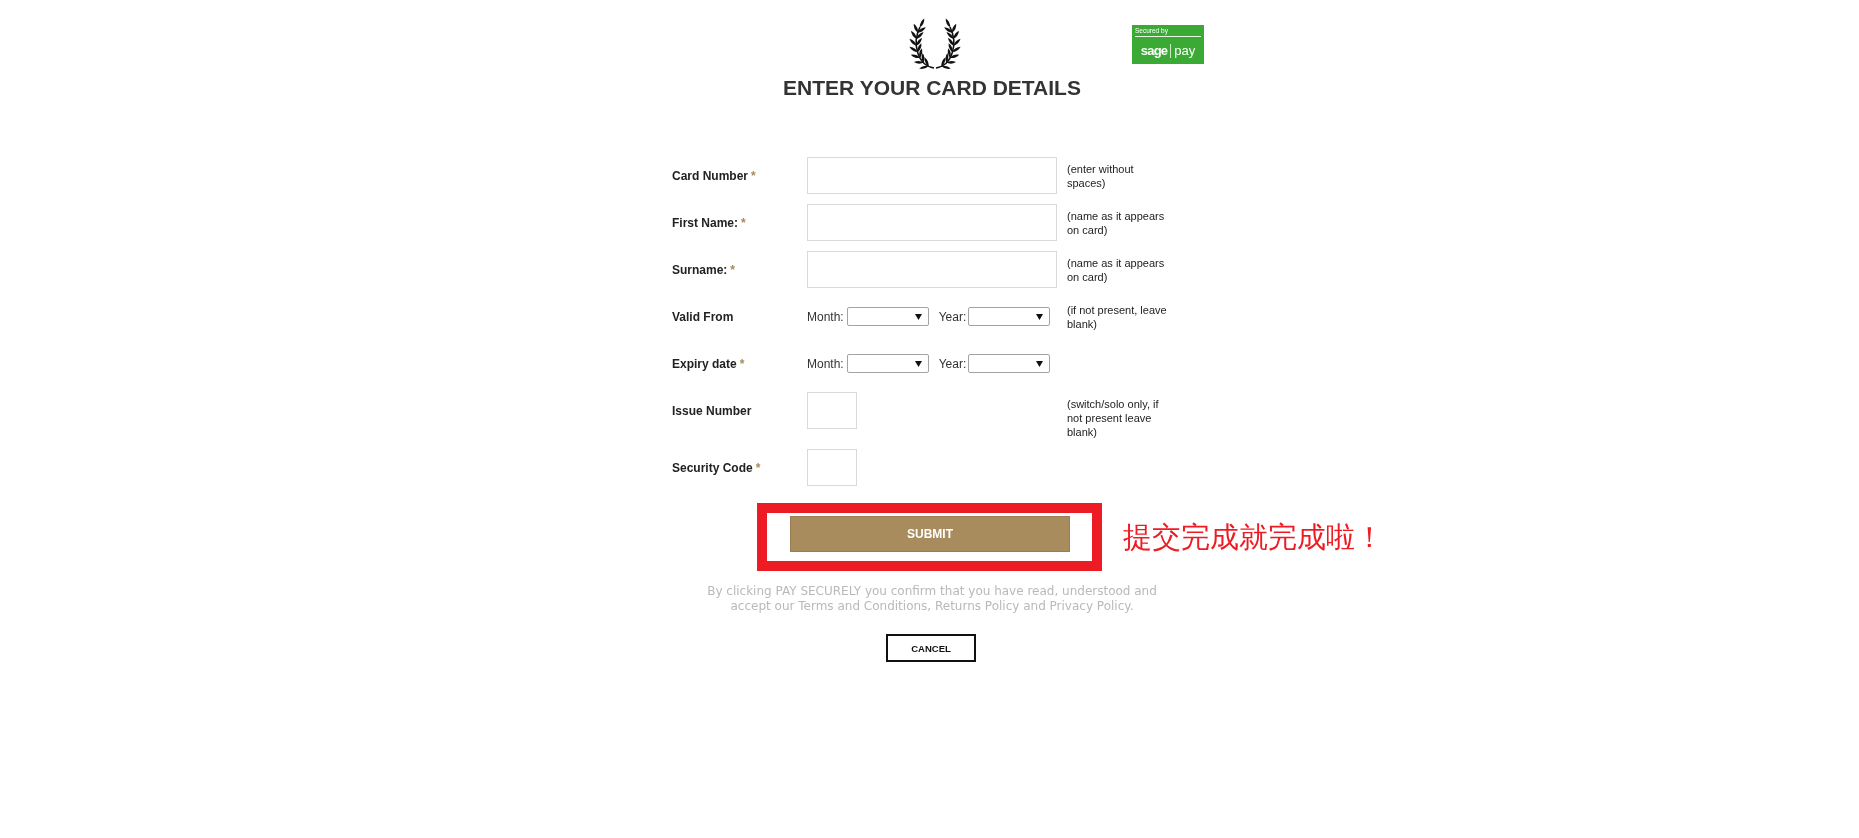 The image size is (1859, 838). Describe the element at coordinates (1253, 537) in the screenshot. I see `annotation-text: 提交完成就完成啦！` at that location.